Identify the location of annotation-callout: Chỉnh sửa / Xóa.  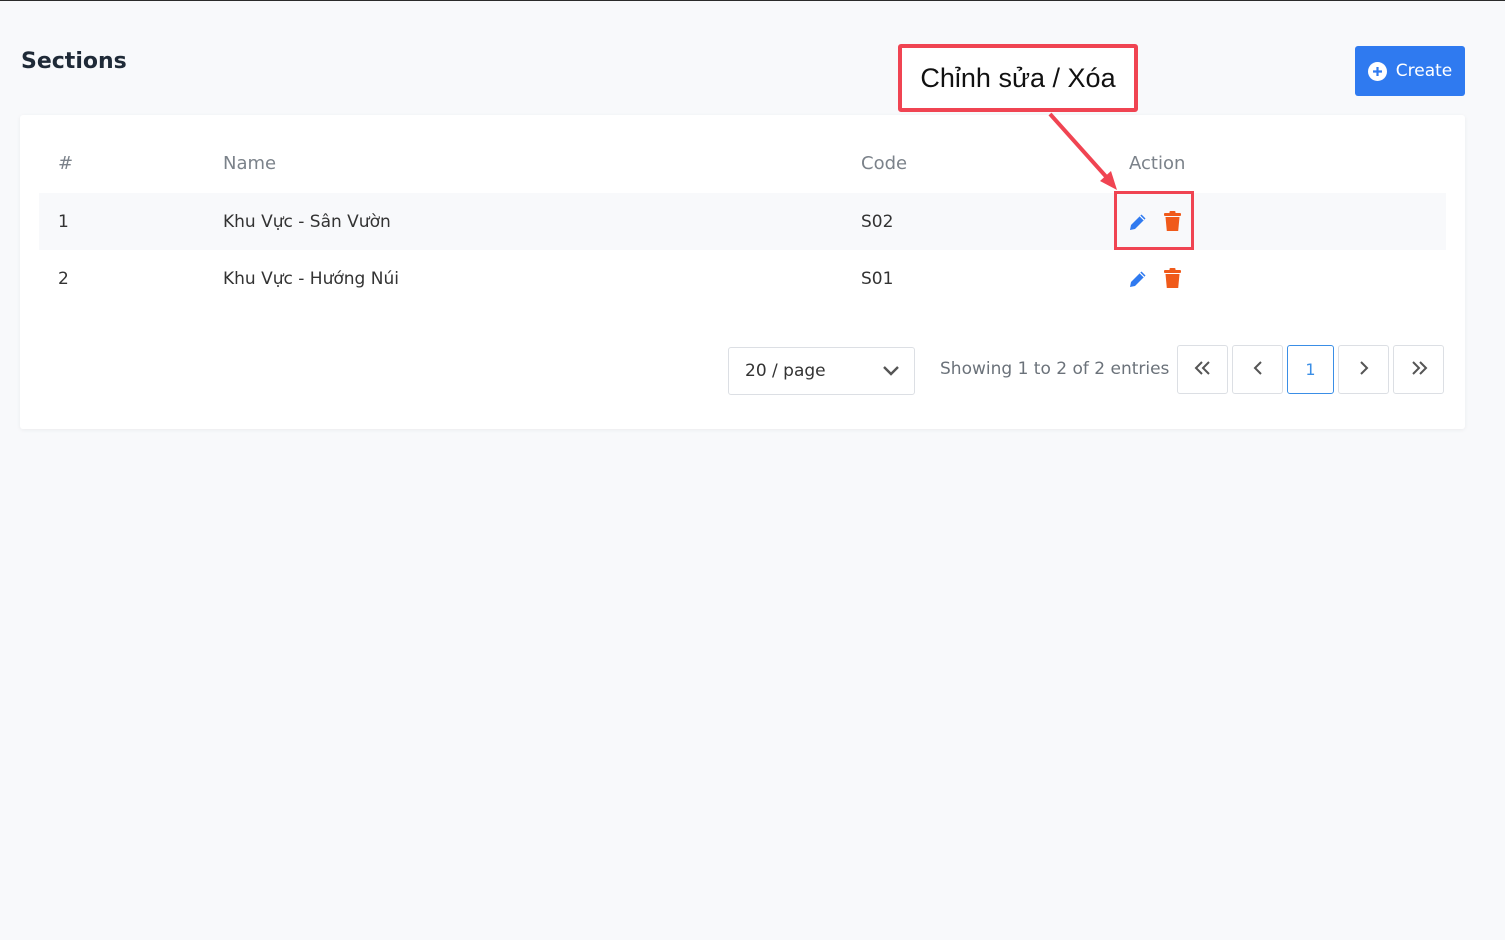
(1018, 78).